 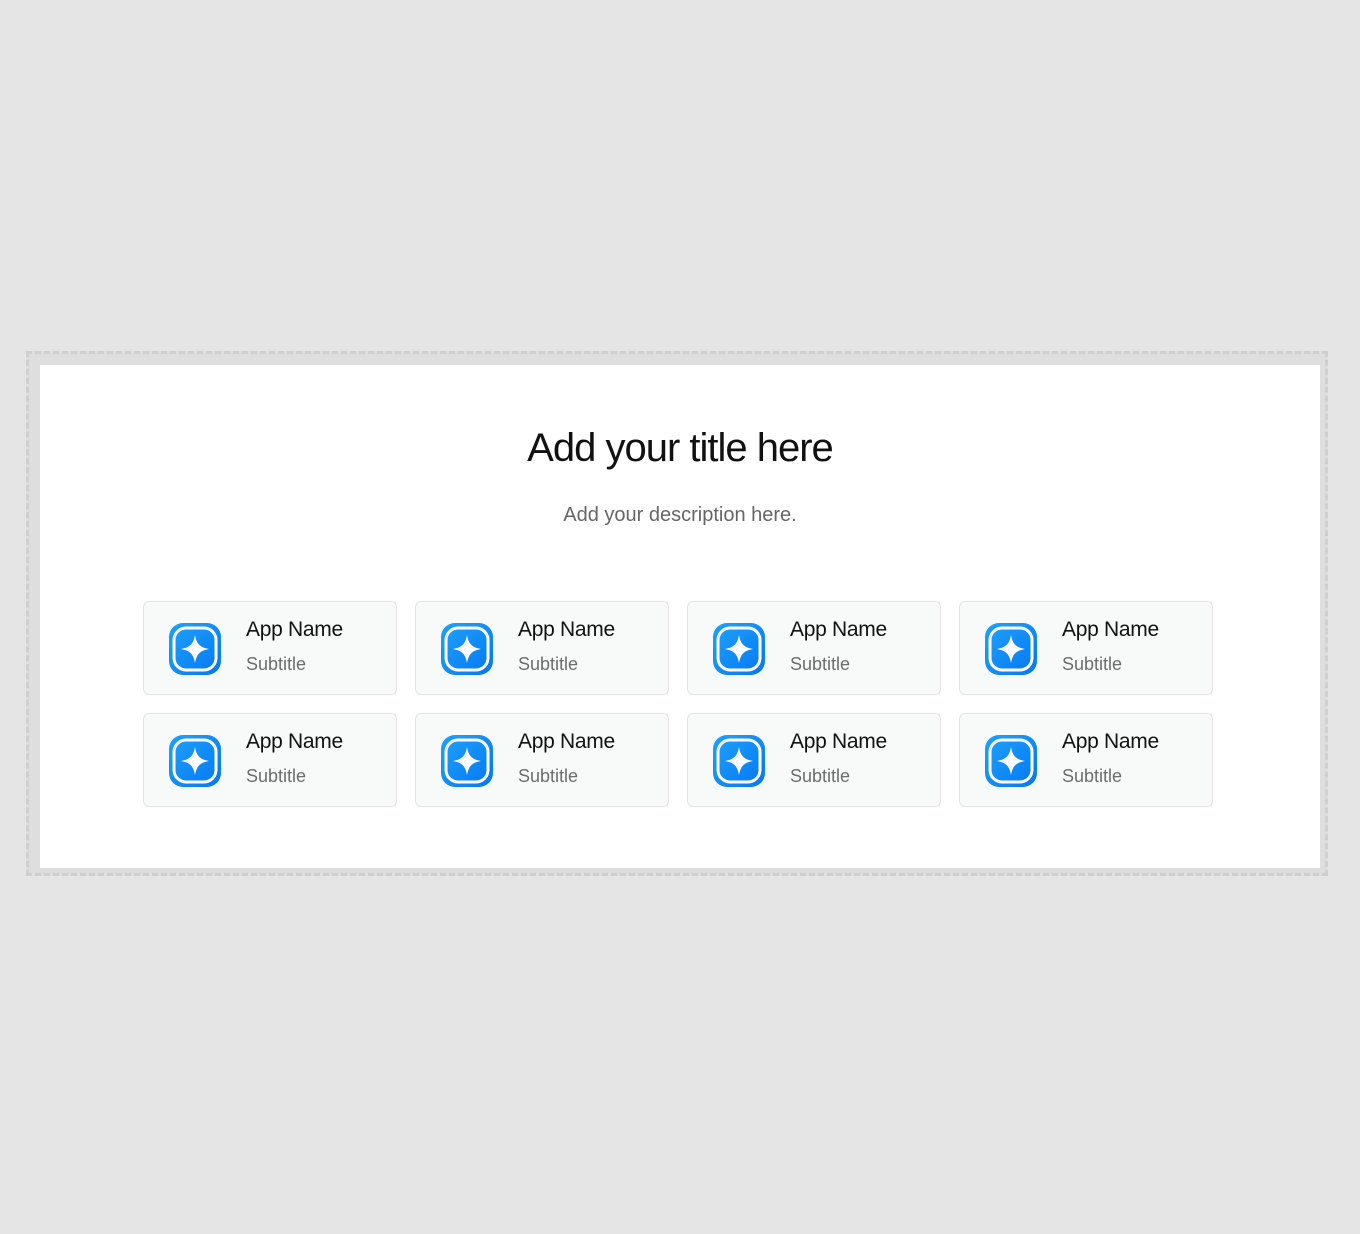 I want to click on page-title: Add your title here, so click(x=680, y=448).